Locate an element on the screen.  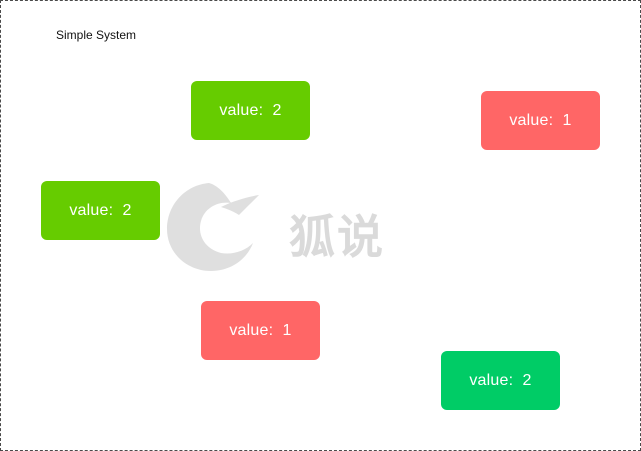
watermark: 狐说 is located at coordinates (296, 227).